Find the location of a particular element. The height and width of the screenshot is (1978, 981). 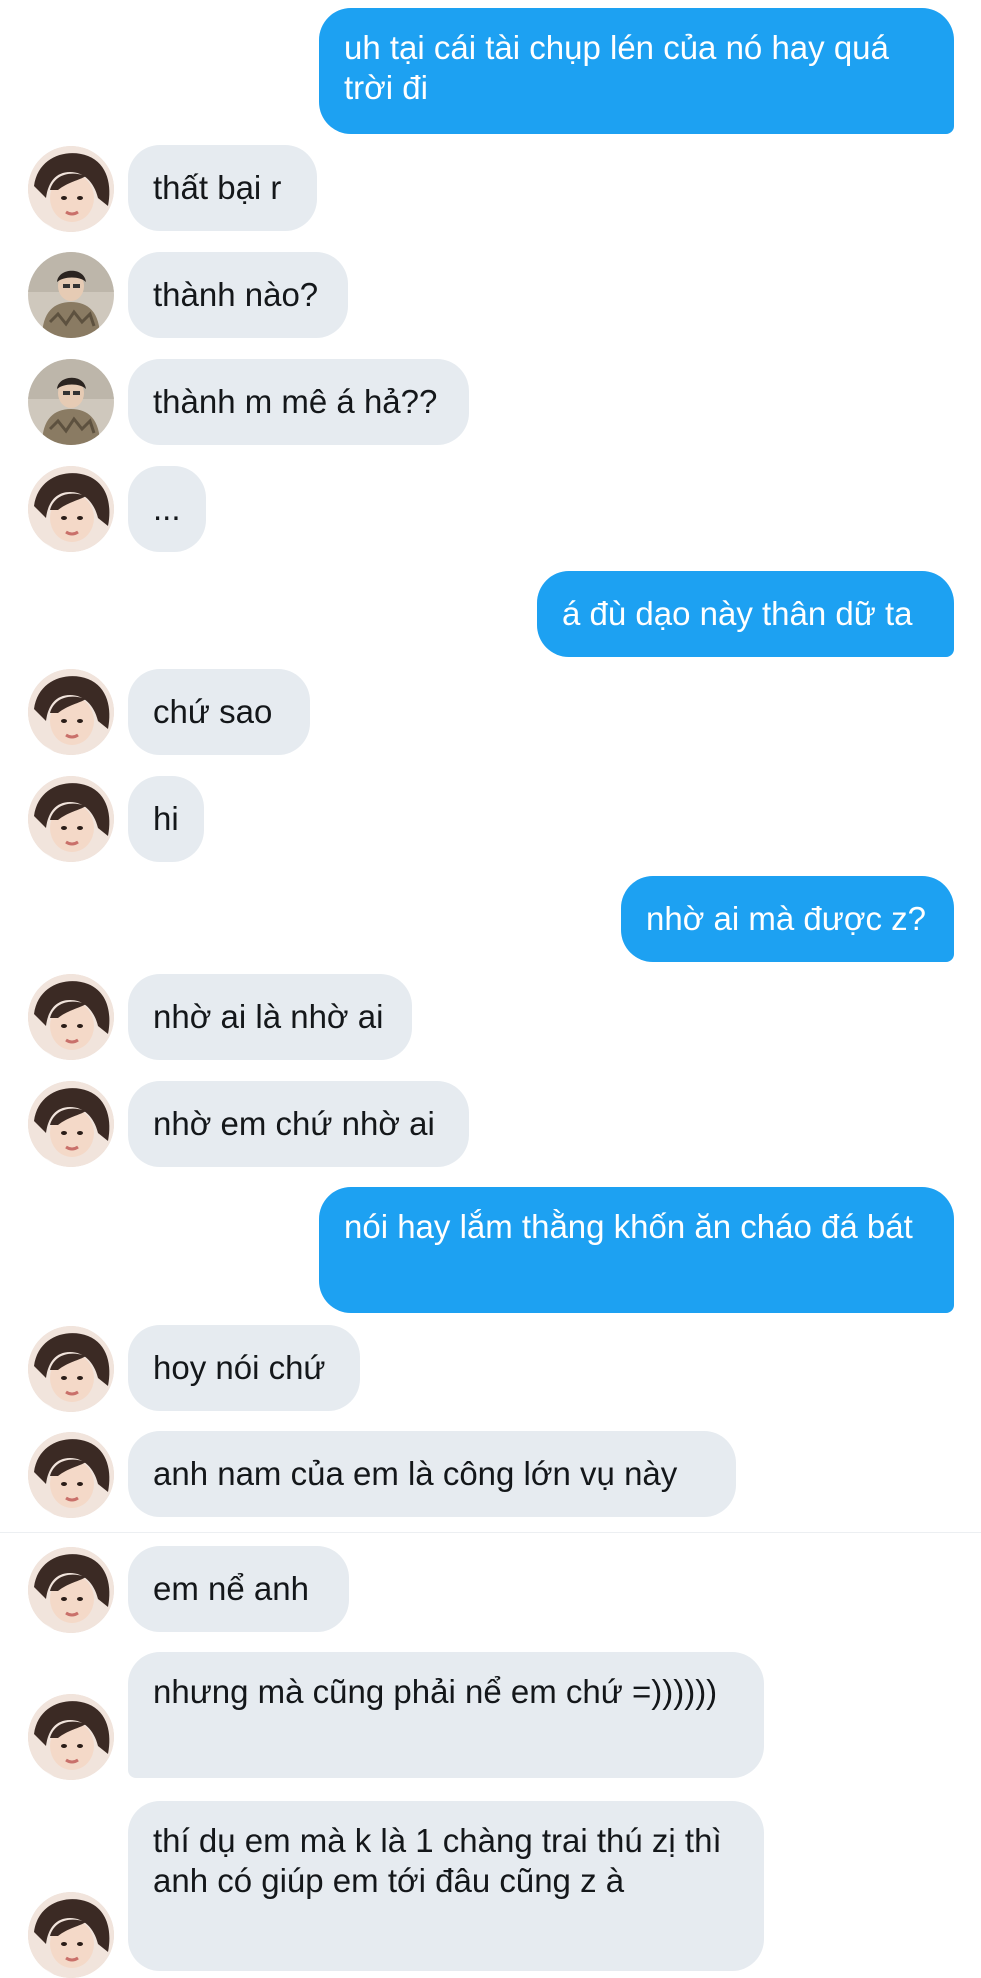

message-text: nhờ ai là nhờ ai is located at coordinates (268, 1016).